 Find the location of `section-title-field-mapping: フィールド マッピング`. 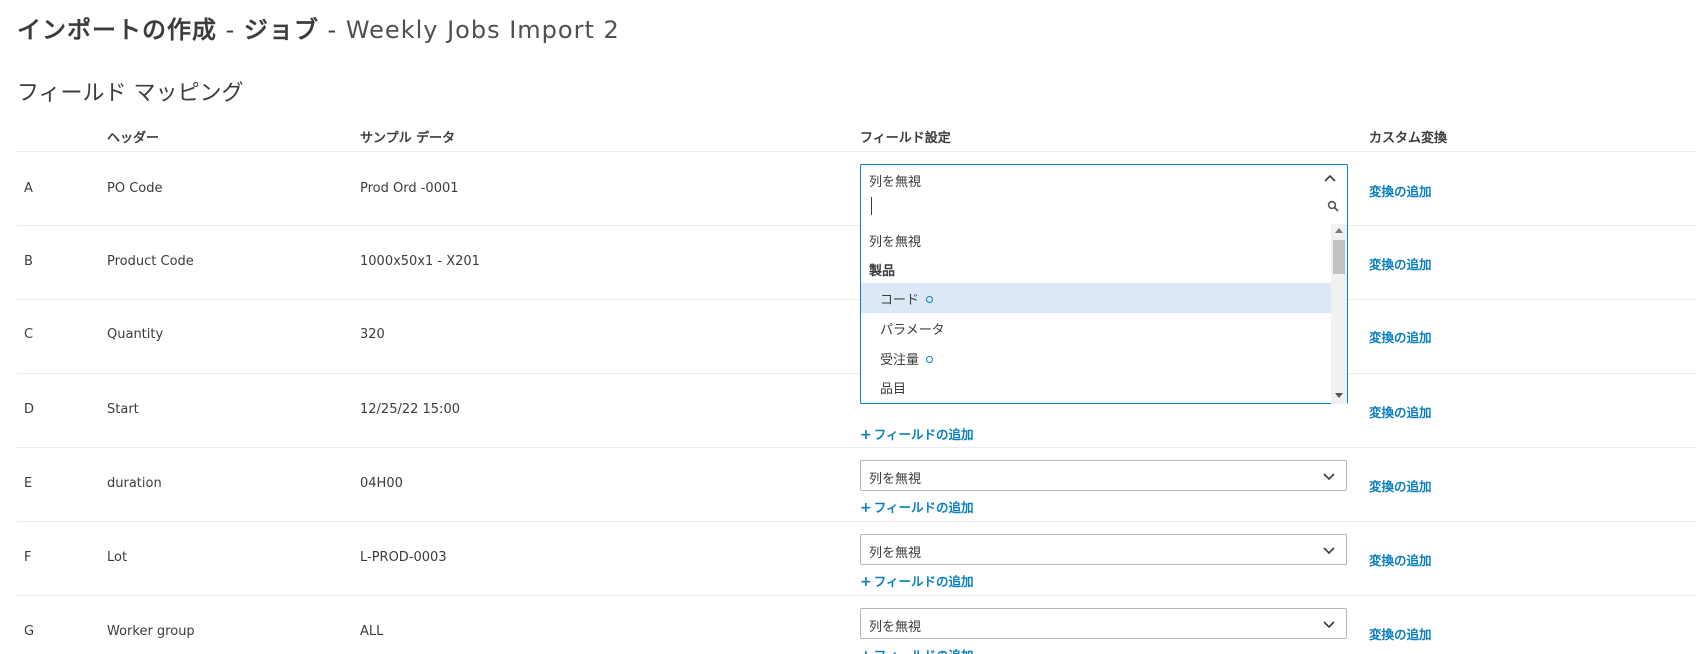

section-title-field-mapping: フィールド マッピング is located at coordinates (130, 93).